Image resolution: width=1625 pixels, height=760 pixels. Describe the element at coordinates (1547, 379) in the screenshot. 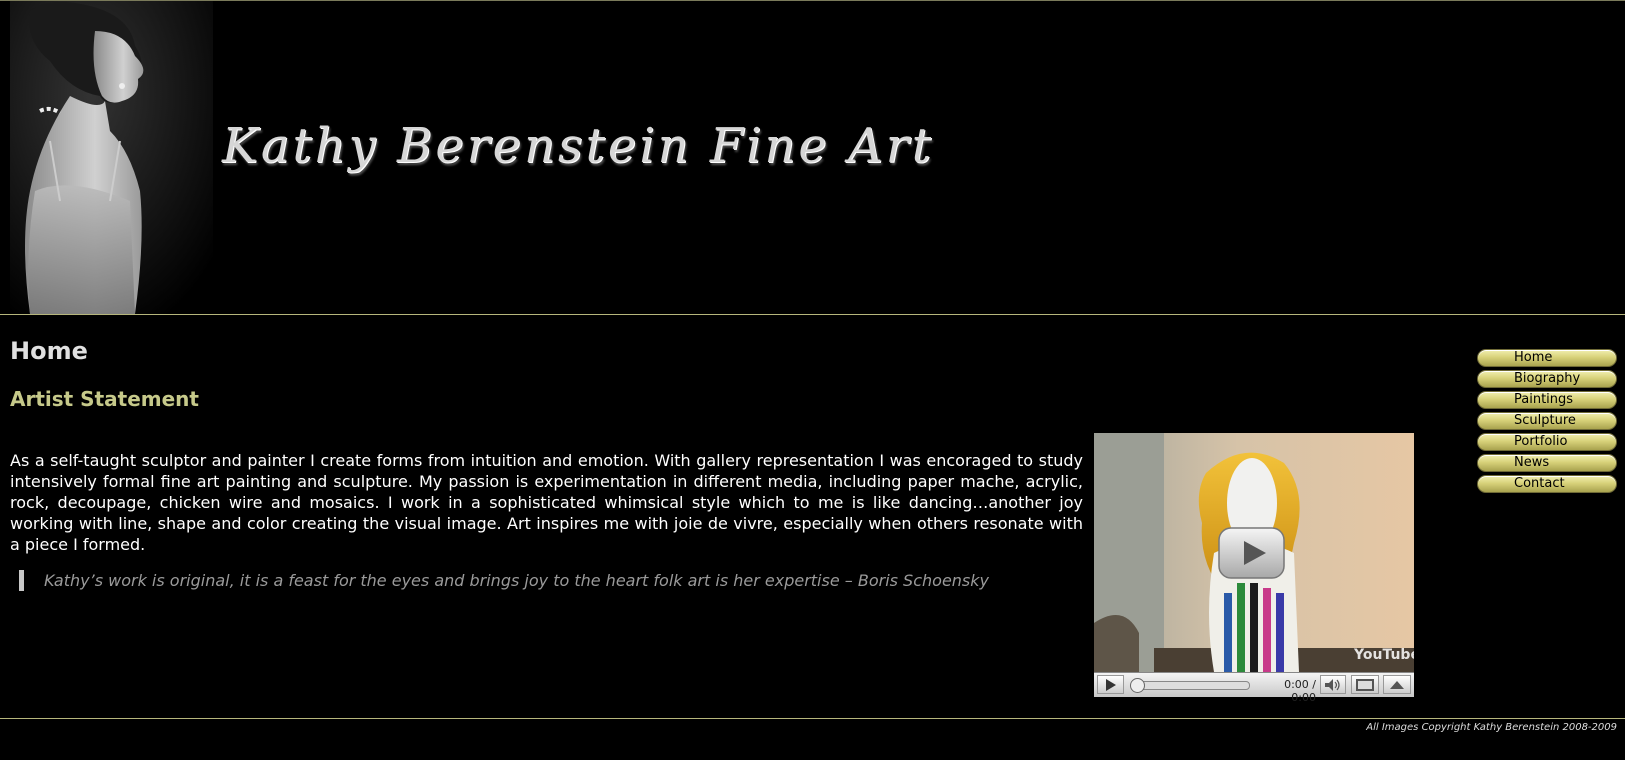

I see `nav-item-biography: Biography` at that location.